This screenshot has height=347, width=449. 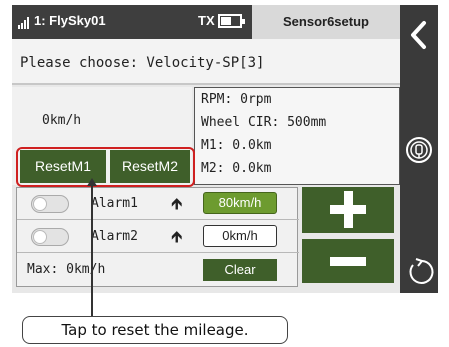 What do you see at coordinates (236, 168) in the screenshot?
I see `m2-readout: M2: 0.0km` at bounding box center [236, 168].